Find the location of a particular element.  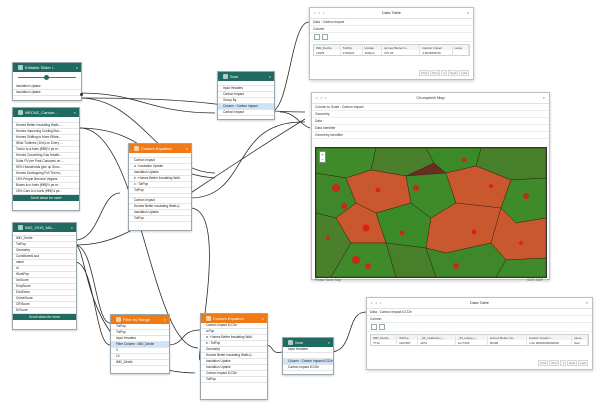

data-source-row: Data : Carbon Impact is located at coordinates (391, 22).